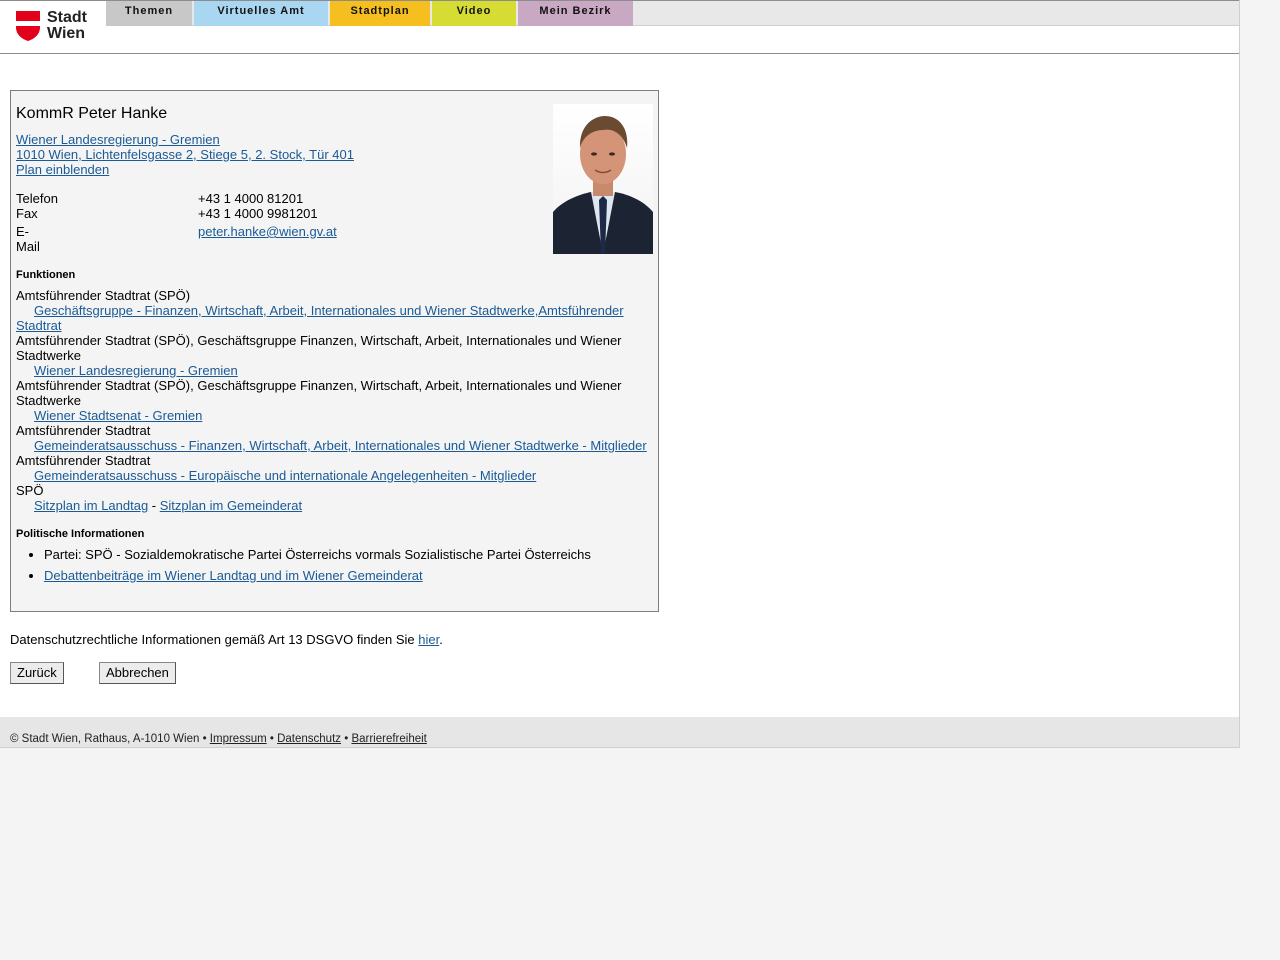  Describe the element at coordinates (238, 739) in the screenshot. I see `impressum-link: Impressum` at that location.